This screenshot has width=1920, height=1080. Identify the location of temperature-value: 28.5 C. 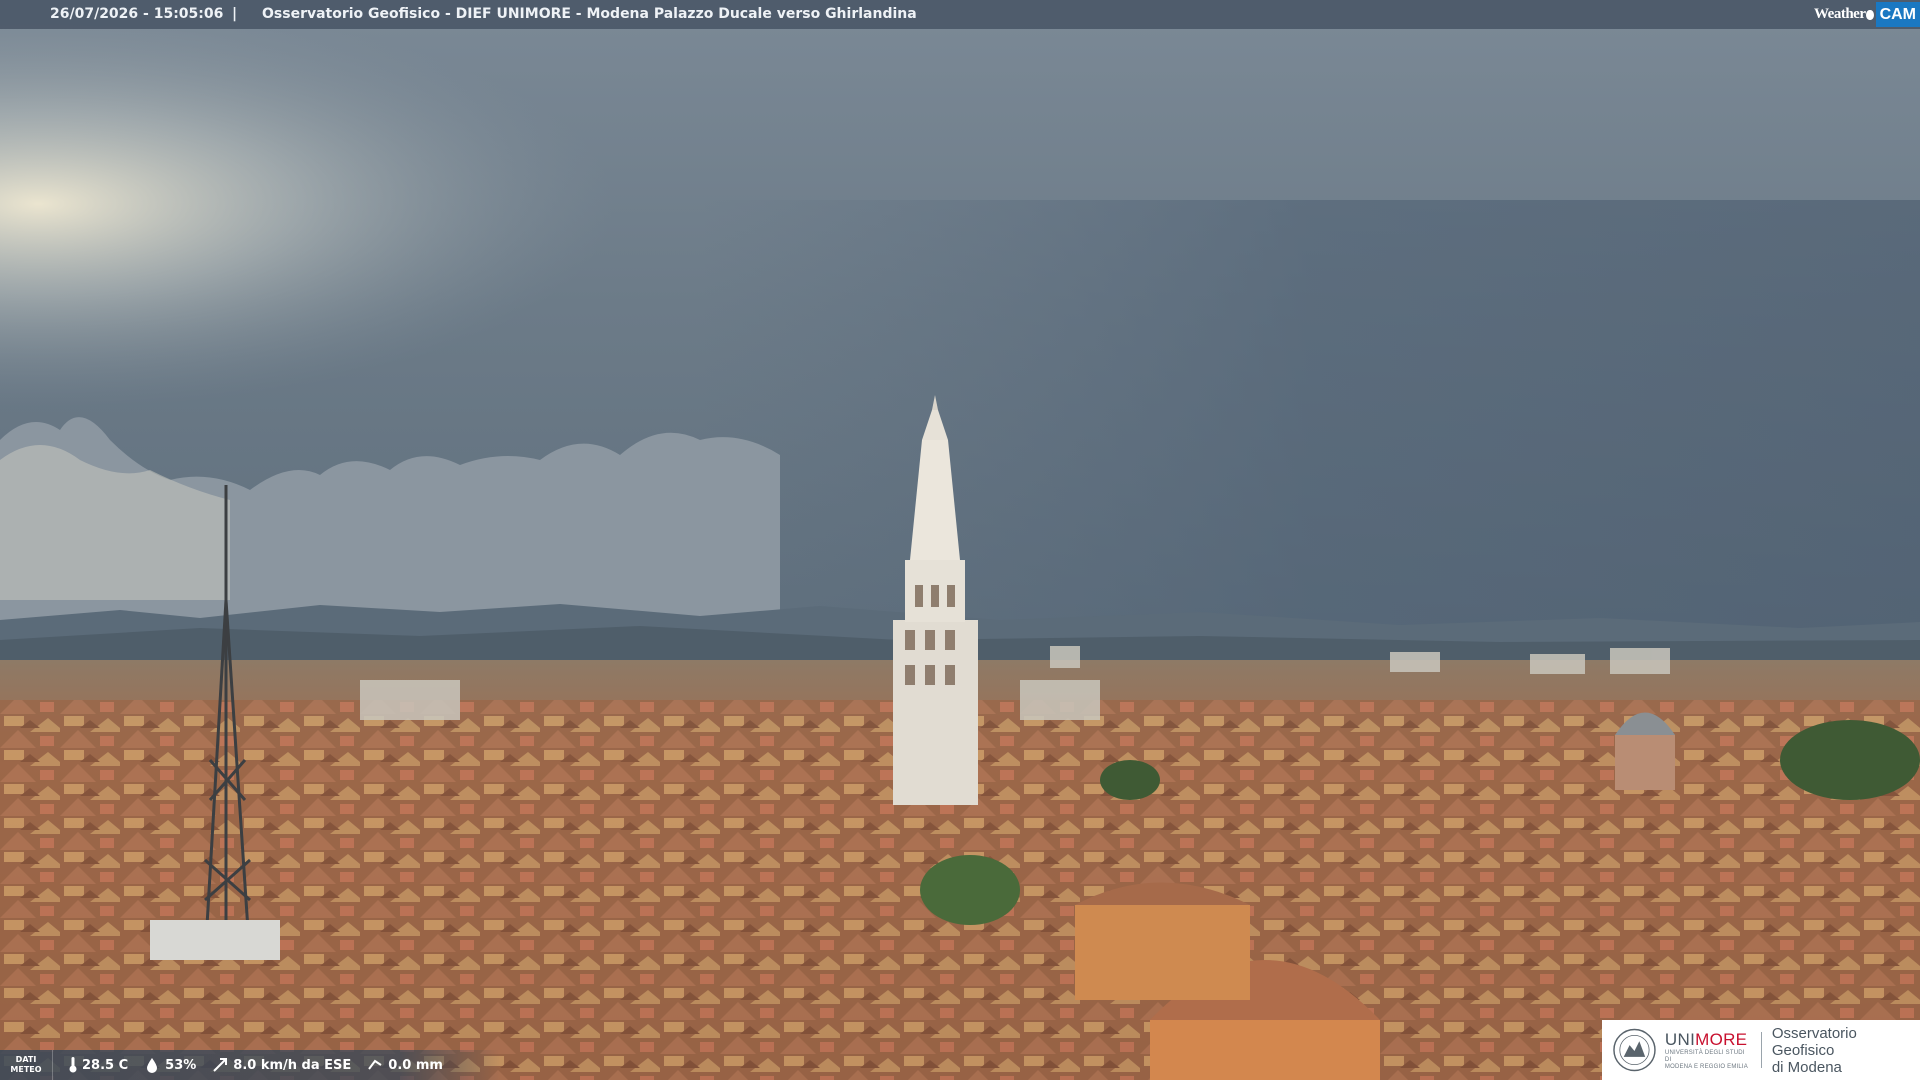
(105, 1065).